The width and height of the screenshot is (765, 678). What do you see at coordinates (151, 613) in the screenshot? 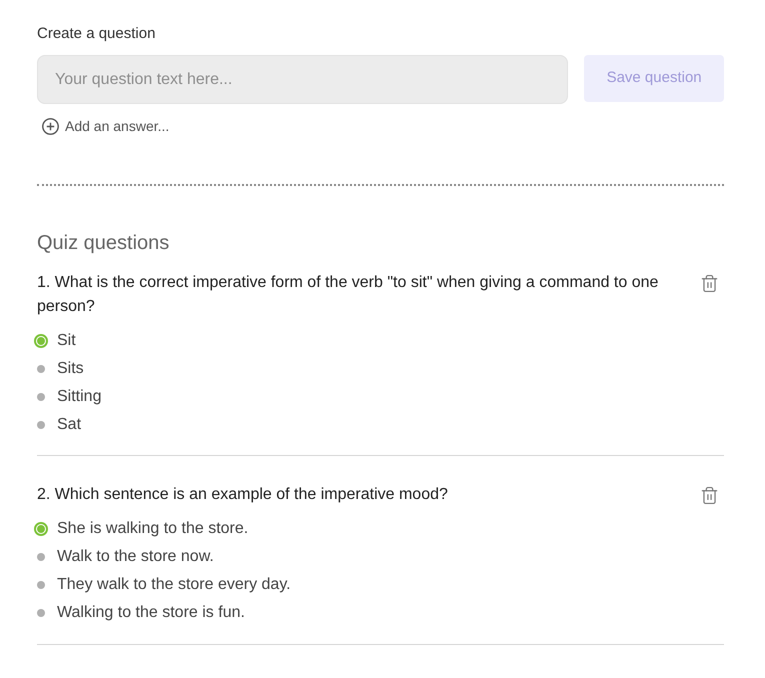
I see `answer-text: Walking to the store is fun.` at bounding box center [151, 613].